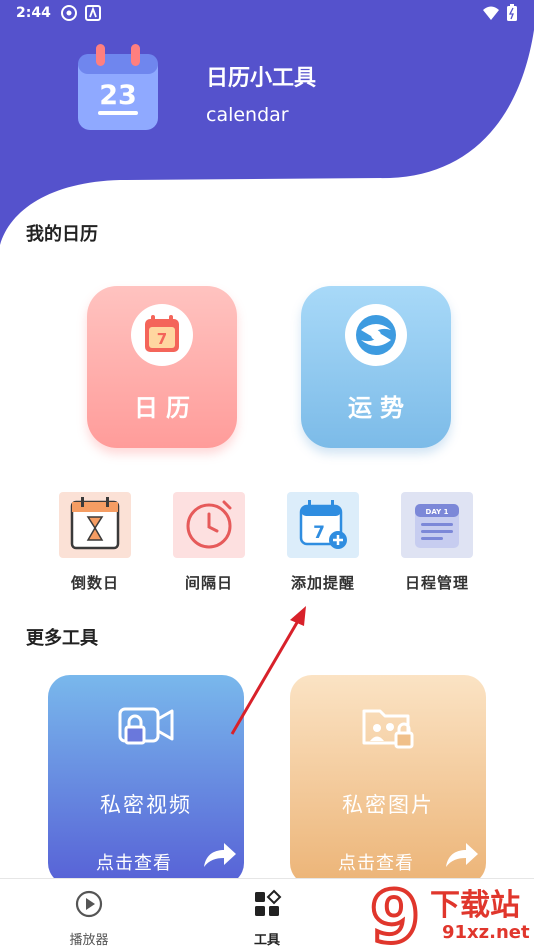 This screenshot has width=534, height=950. I want to click on tool-countdown-label: 倒数日, so click(94, 583).